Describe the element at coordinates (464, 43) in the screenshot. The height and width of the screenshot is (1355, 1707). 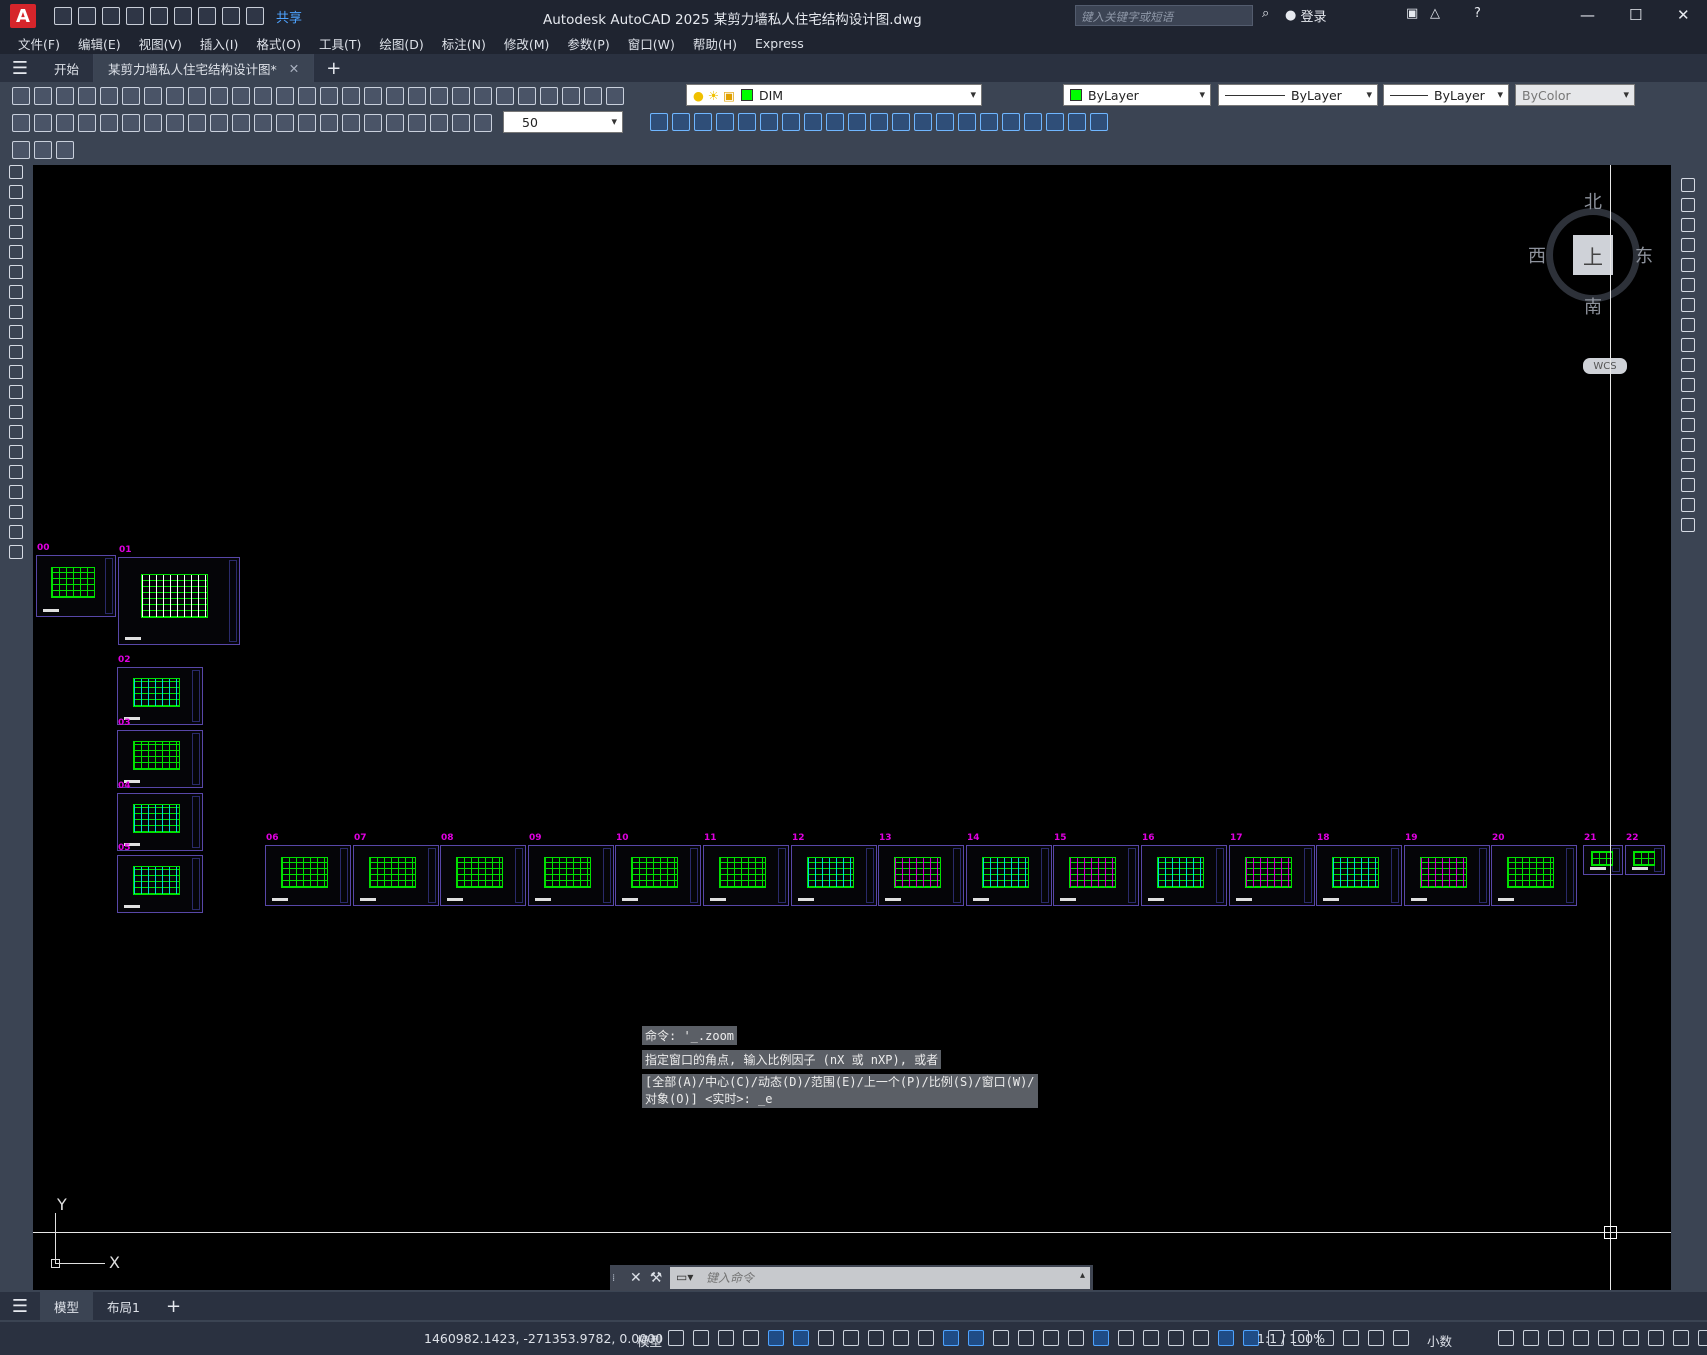
I see `menu-dimension: 标注(N)` at that location.